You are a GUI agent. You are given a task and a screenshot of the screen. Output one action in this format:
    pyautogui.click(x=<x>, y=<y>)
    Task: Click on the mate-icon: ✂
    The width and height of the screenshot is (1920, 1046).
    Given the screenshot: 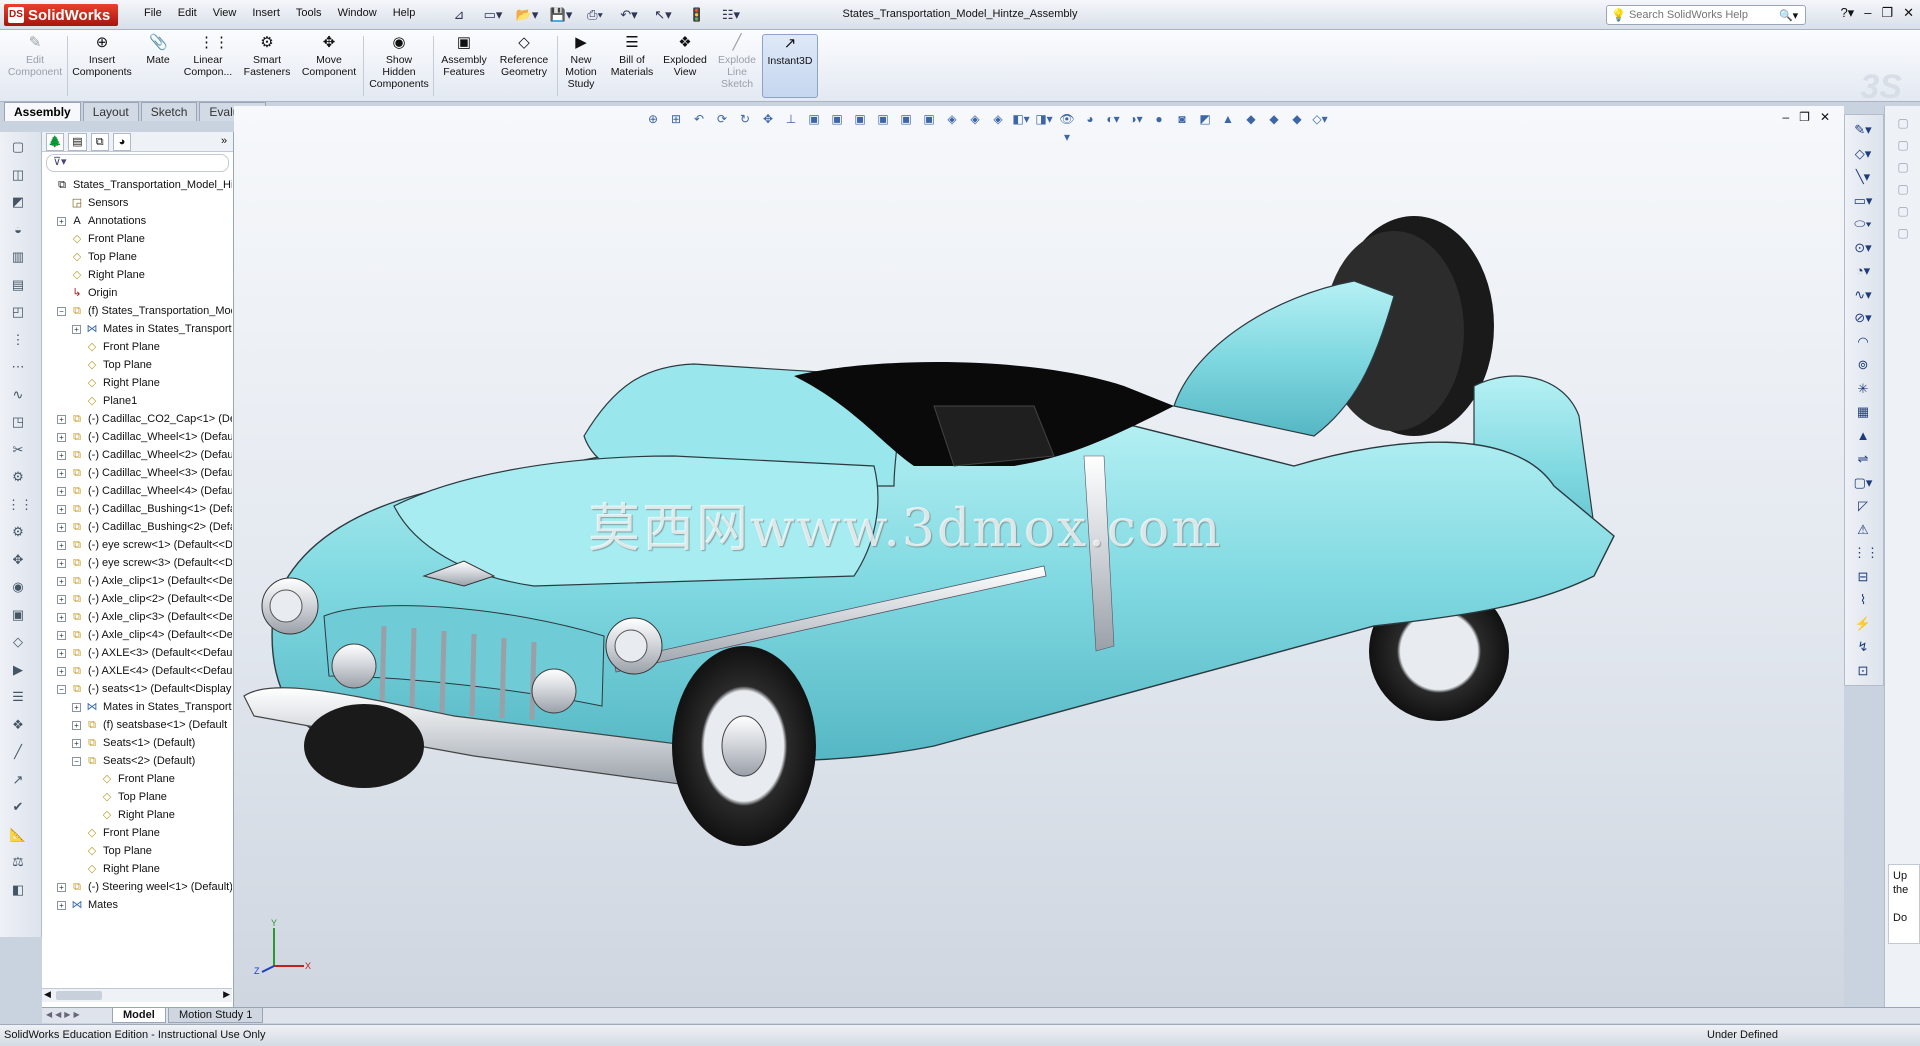 What is the action you would take?
    pyautogui.click(x=18, y=450)
    